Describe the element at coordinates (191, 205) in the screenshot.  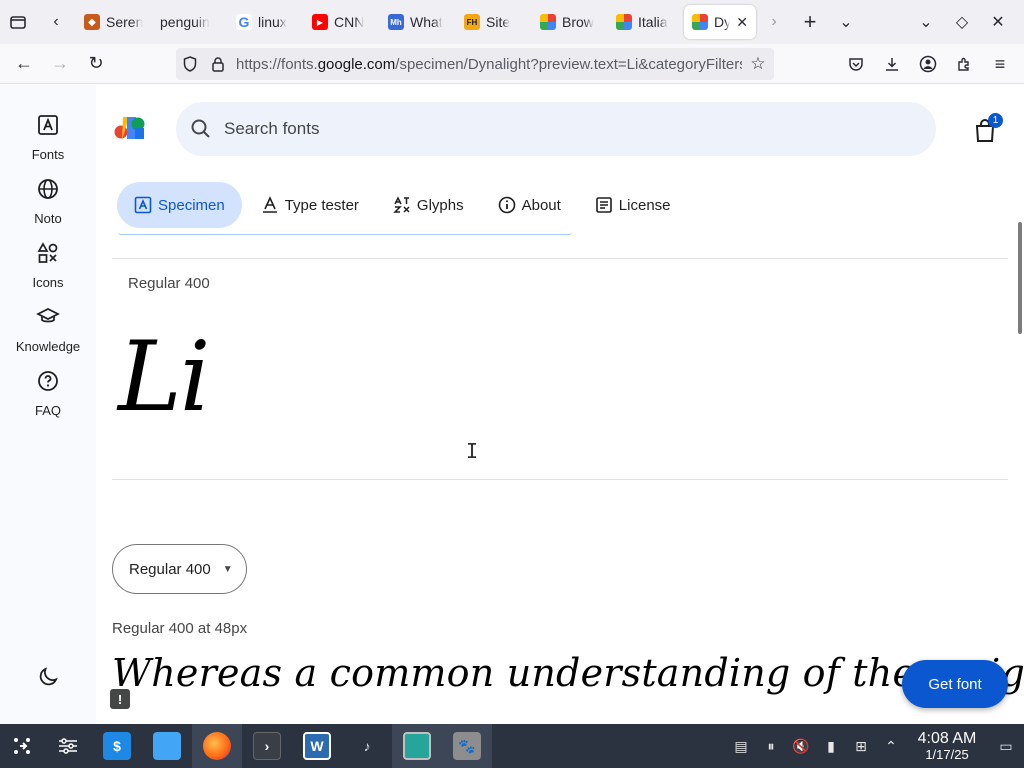
I see `tab-label: Specimen` at that location.